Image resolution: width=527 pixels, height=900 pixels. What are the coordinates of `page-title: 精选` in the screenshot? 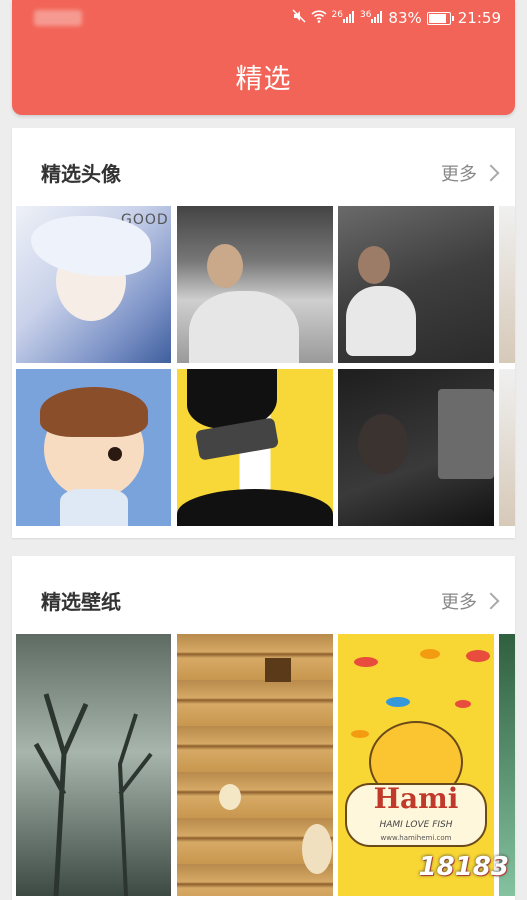 It's located at (263, 79).